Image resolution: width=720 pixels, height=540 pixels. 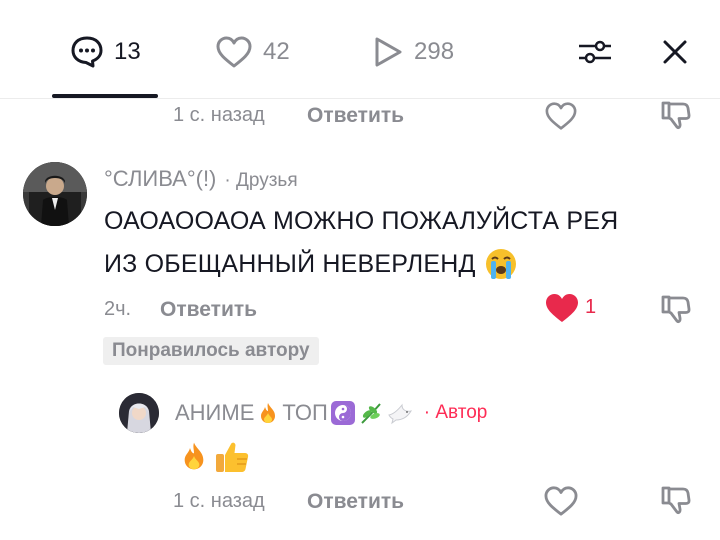 What do you see at coordinates (232, 457) in the screenshot?
I see `thumbs-up-emoji-icon` at bounding box center [232, 457].